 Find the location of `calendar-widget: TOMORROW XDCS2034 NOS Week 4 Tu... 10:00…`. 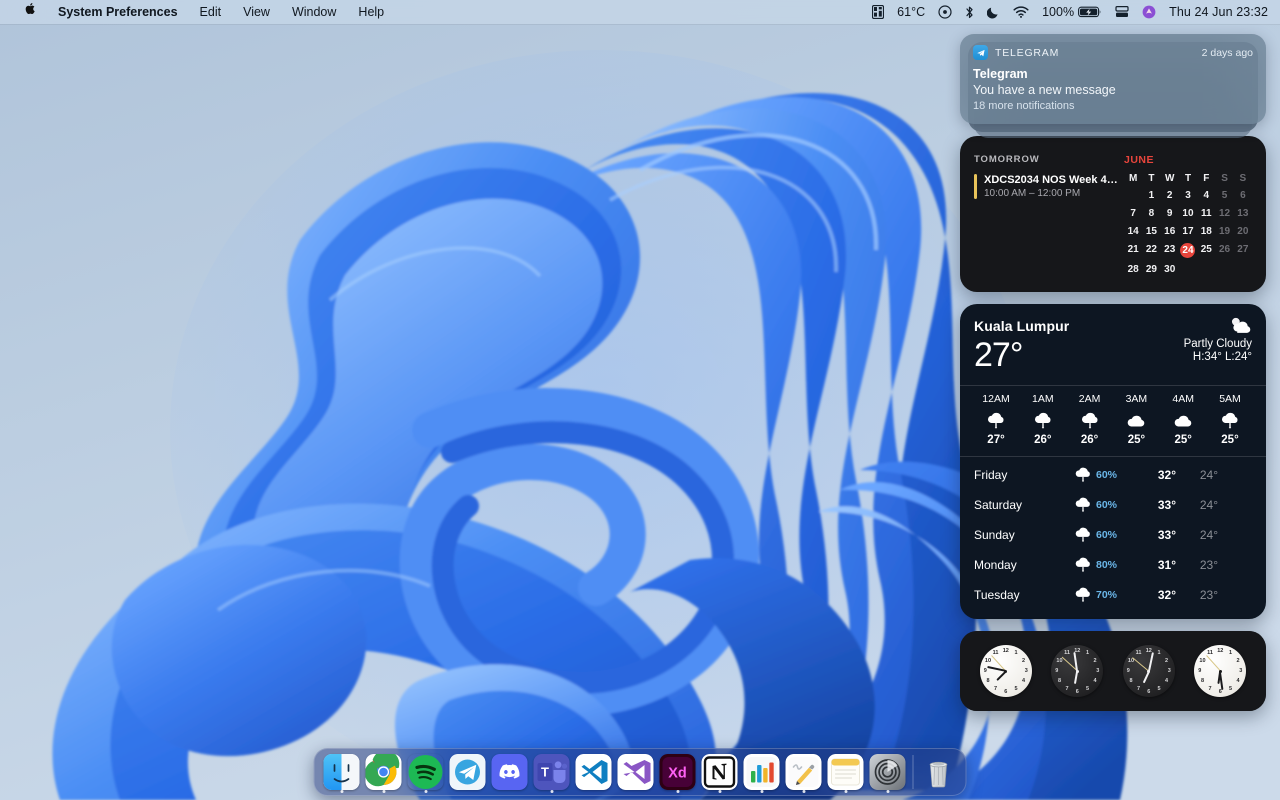

calendar-widget: TOMORROW XDCS2034 NOS Week 4 Tu... 10:00… is located at coordinates (1113, 214).